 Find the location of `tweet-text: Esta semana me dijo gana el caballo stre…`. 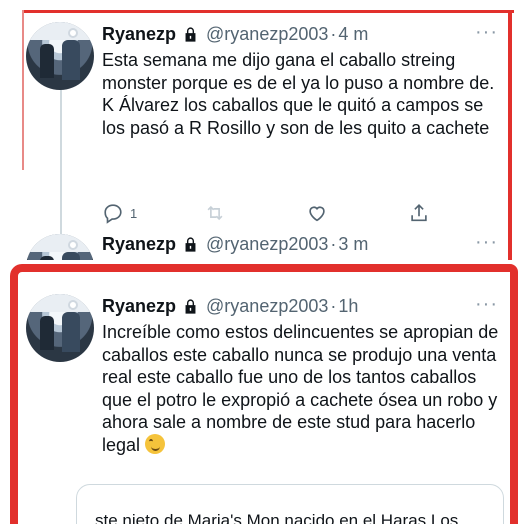

tweet-text: Esta semana me dijo gana el caballo stre… is located at coordinates (298, 94).